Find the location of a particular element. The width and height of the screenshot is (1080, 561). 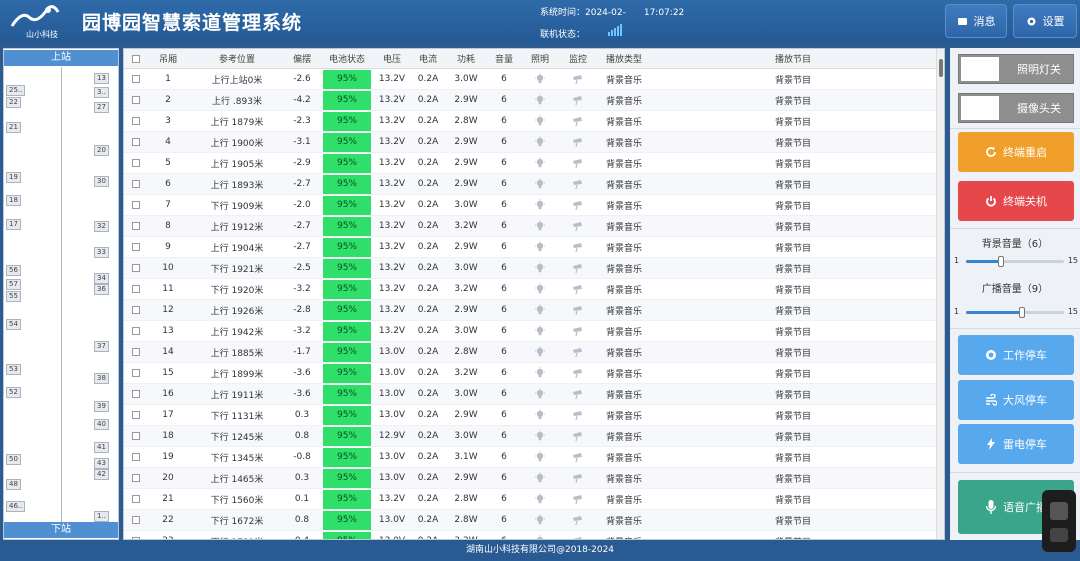

work-stop-button: 工作停车 is located at coordinates (1016, 355).